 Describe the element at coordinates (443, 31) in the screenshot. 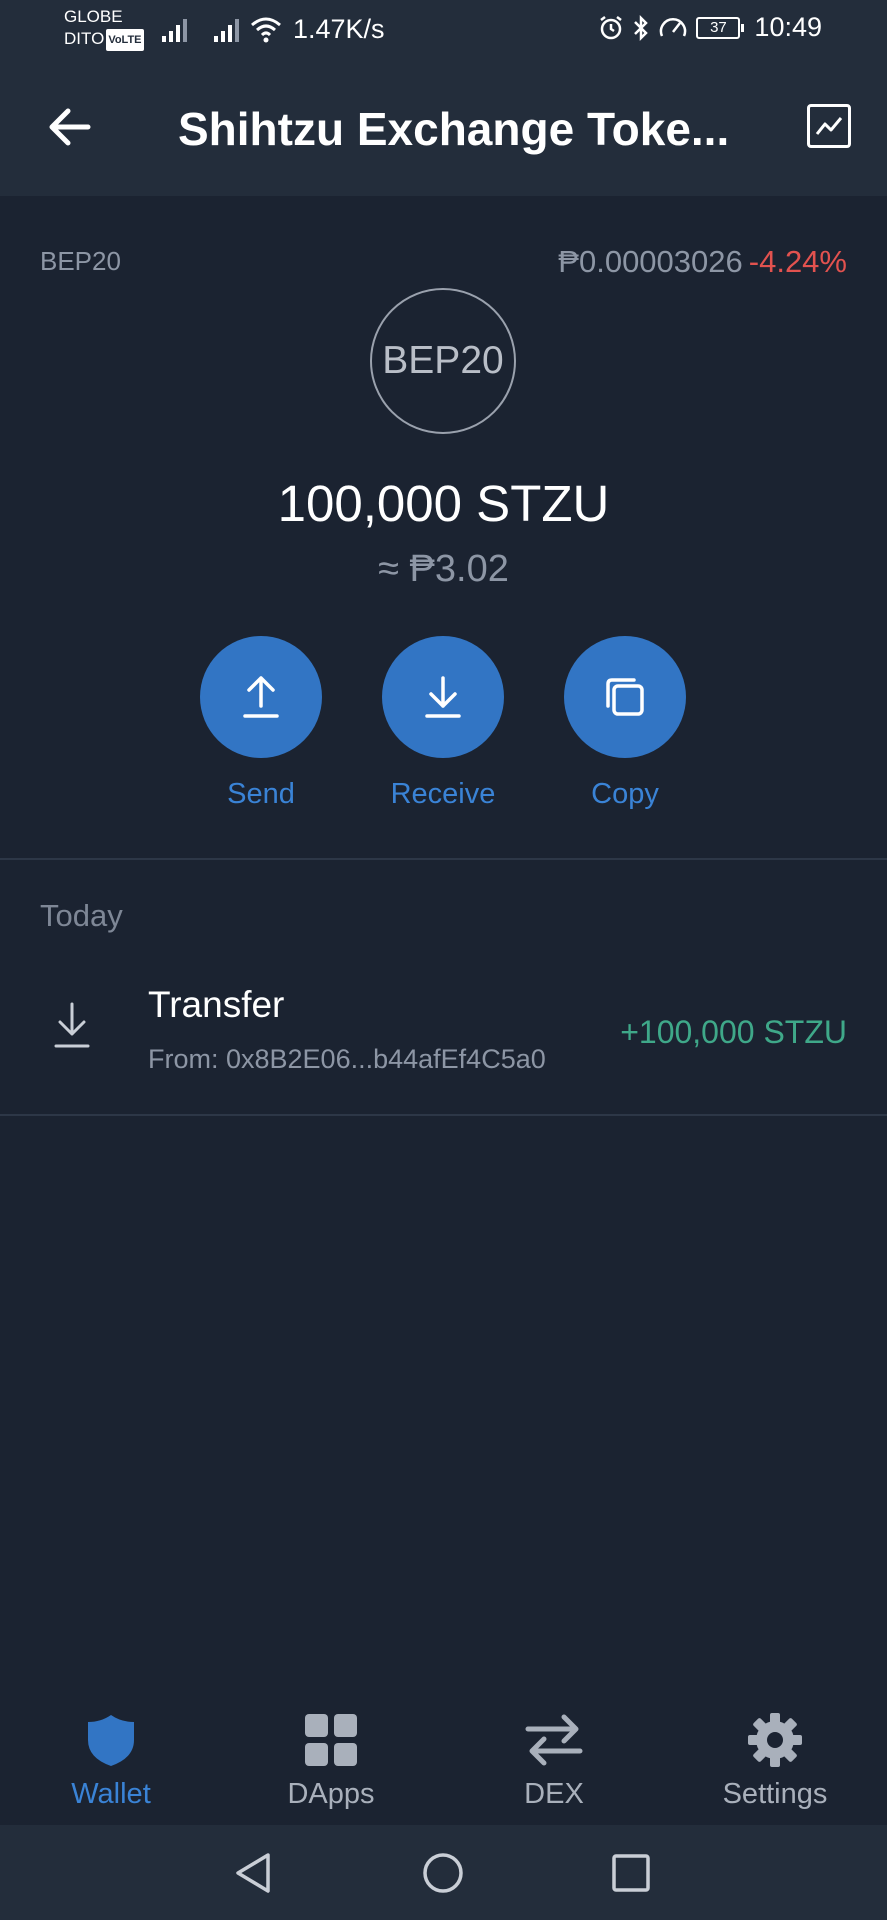

I see `status-bar: GLOBE DITO VoLTE 1.47K/s 37 10:49` at that location.